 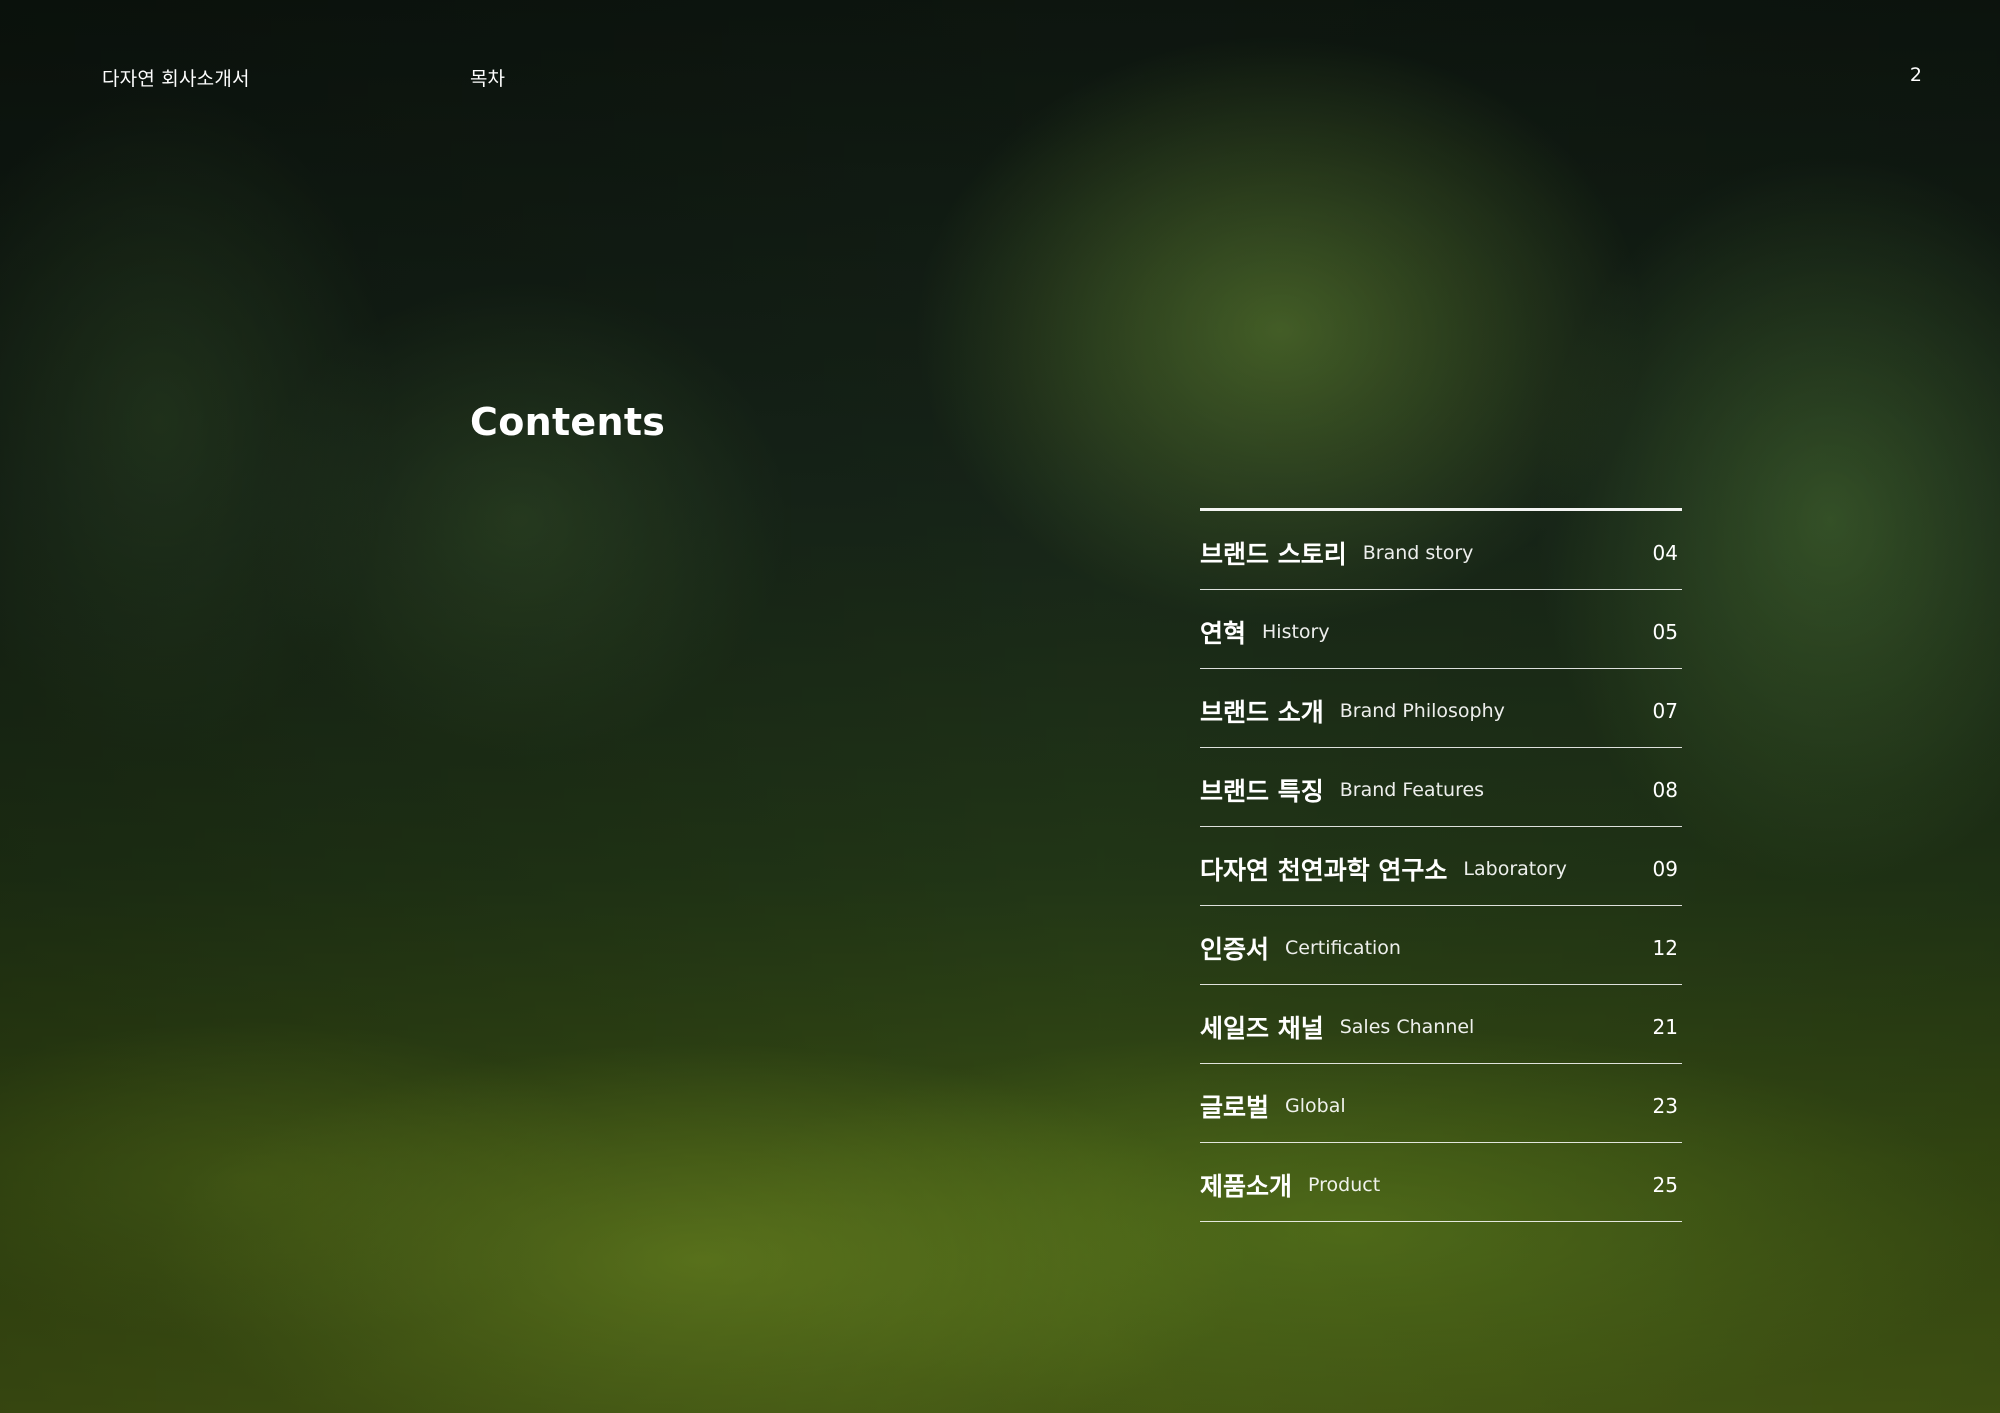 I want to click on toc-item-page: 07, so click(x=1665, y=711).